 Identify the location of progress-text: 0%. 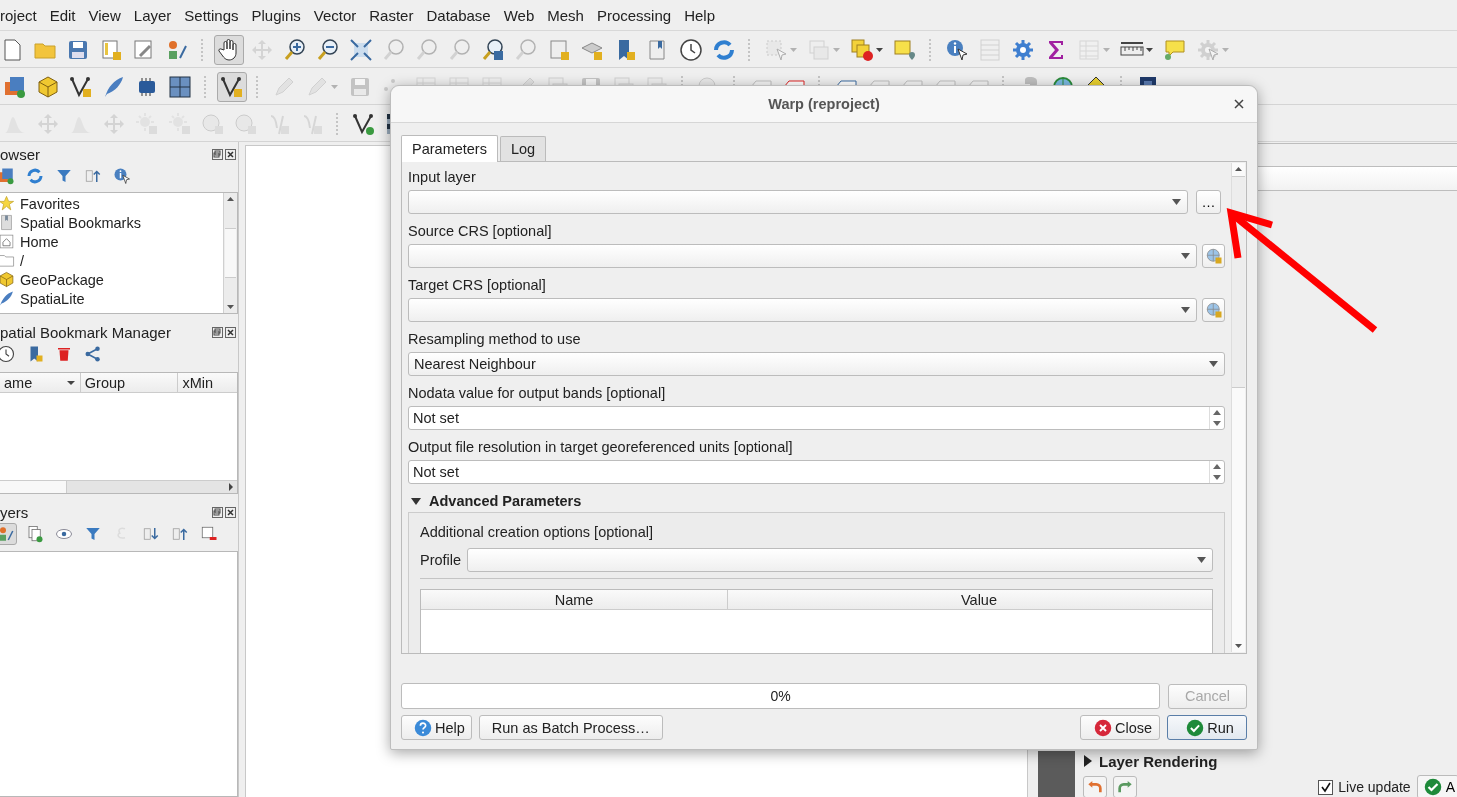
(780, 696).